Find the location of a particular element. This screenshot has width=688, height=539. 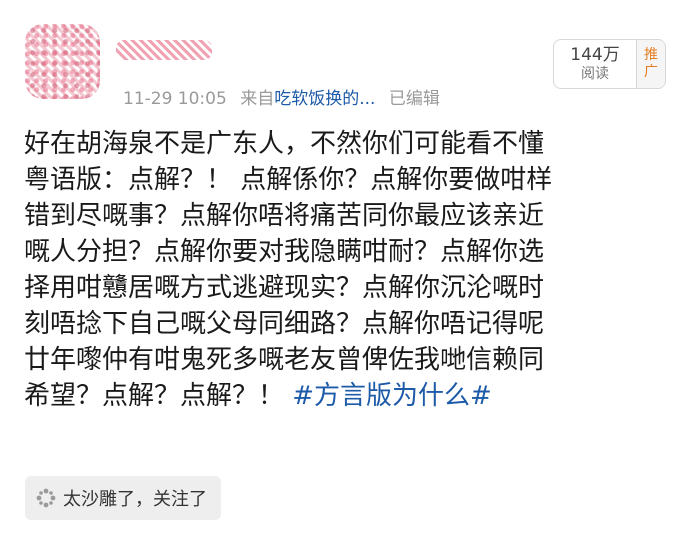

post-line: 刻唔捻下自己嘅父母同细路？点解你唔记得呢 is located at coordinates (284, 324).